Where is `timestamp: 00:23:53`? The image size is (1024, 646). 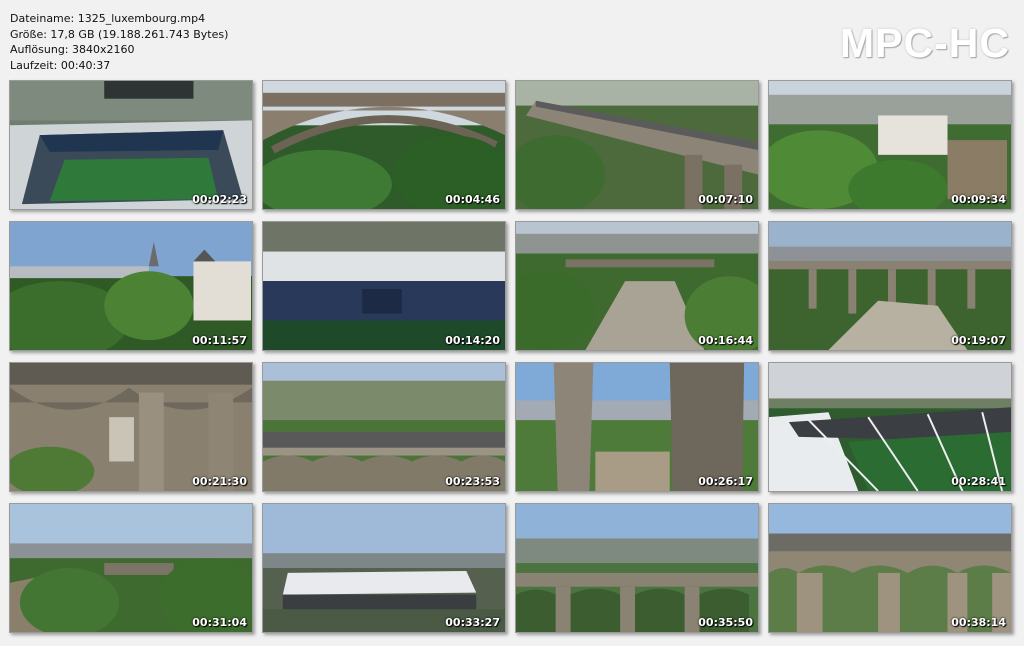 timestamp: 00:23:53 is located at coordinates (472, 481).